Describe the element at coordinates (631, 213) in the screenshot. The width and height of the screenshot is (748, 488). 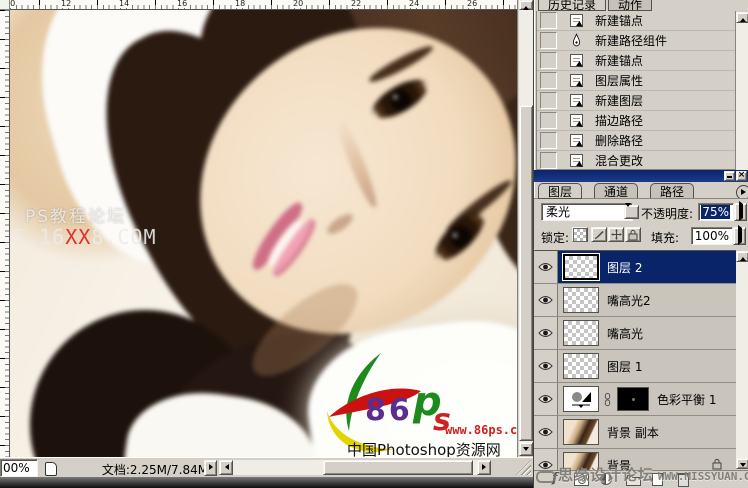
I see `chevron-down-icon` at that location.